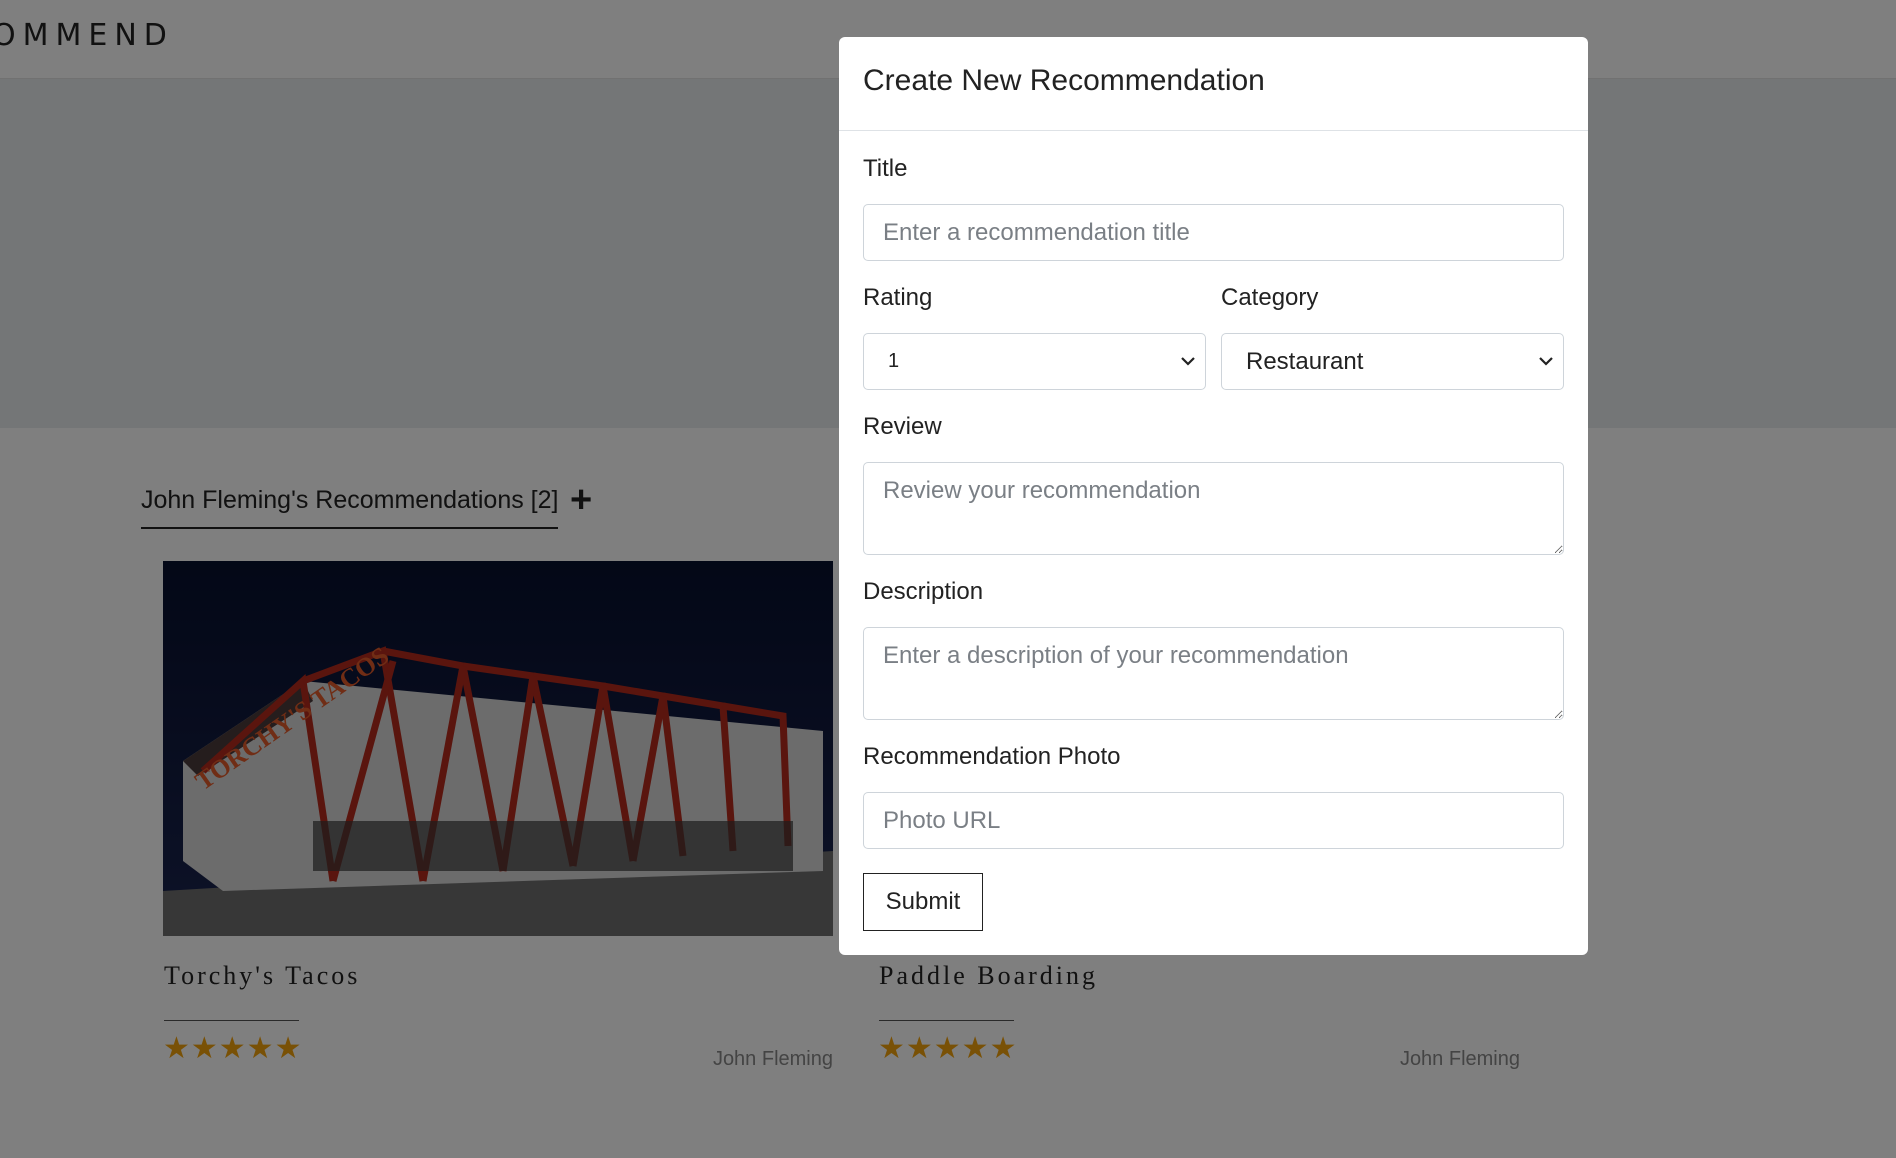 Image resolution: width=1896 pixels, height=1158 pixels. I want to click on modal-header: Create New Recommendation, so click(1213, 84).